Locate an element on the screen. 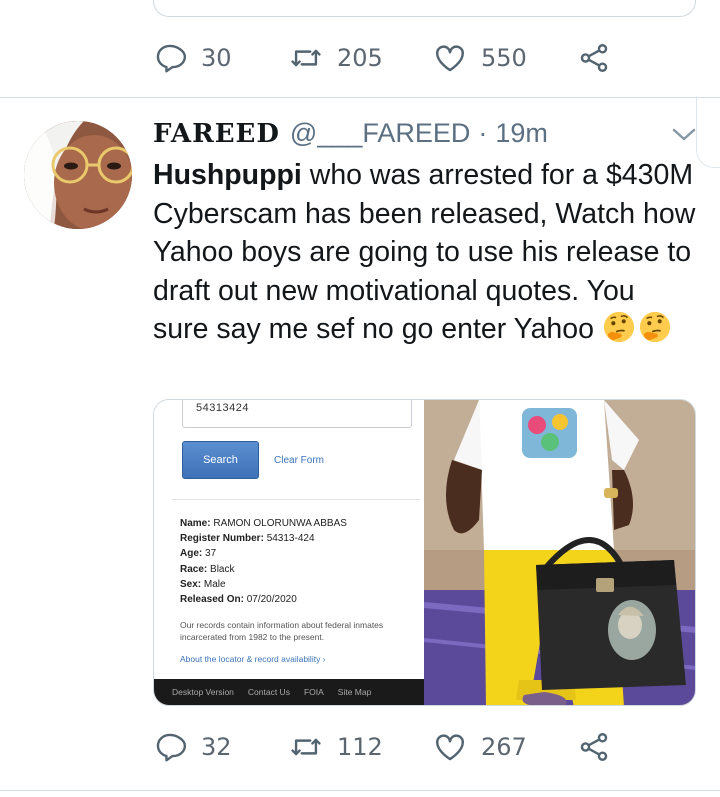  detail-value: Black is located at coordinates (222, 569).